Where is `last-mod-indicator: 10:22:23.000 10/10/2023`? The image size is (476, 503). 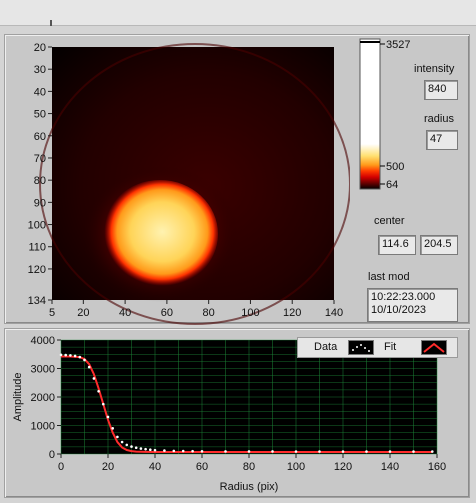
last-mod-indicator: 10:22:23.000 10/10/2023 is located at coordinates (412, 305).